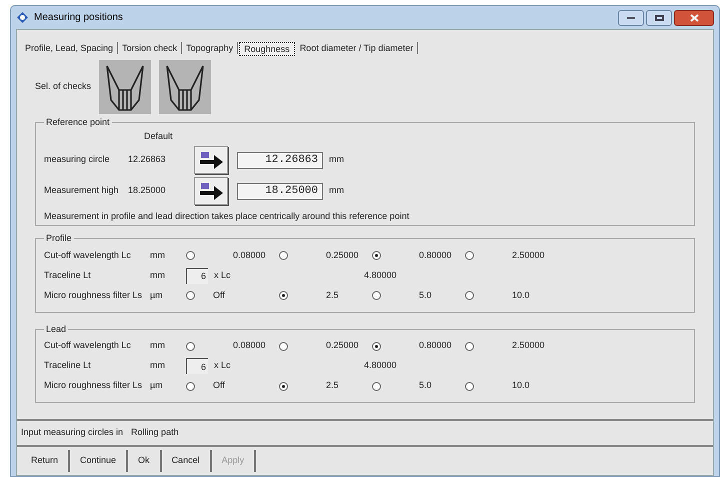  I want to click on close-button, so click(694, 18).